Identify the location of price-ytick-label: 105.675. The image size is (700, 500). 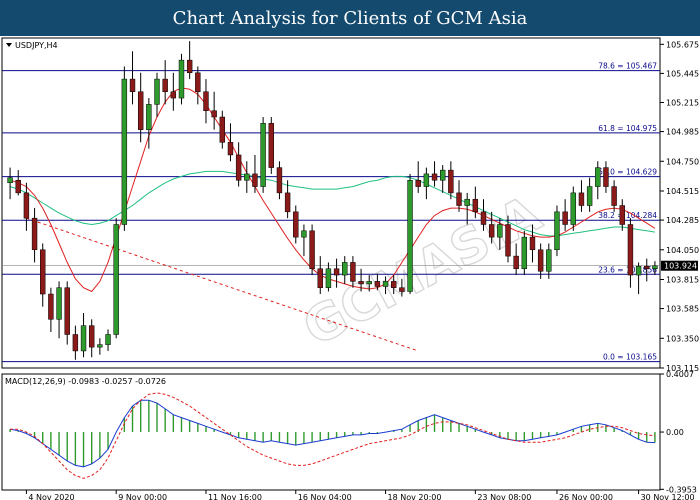
(682, 44).